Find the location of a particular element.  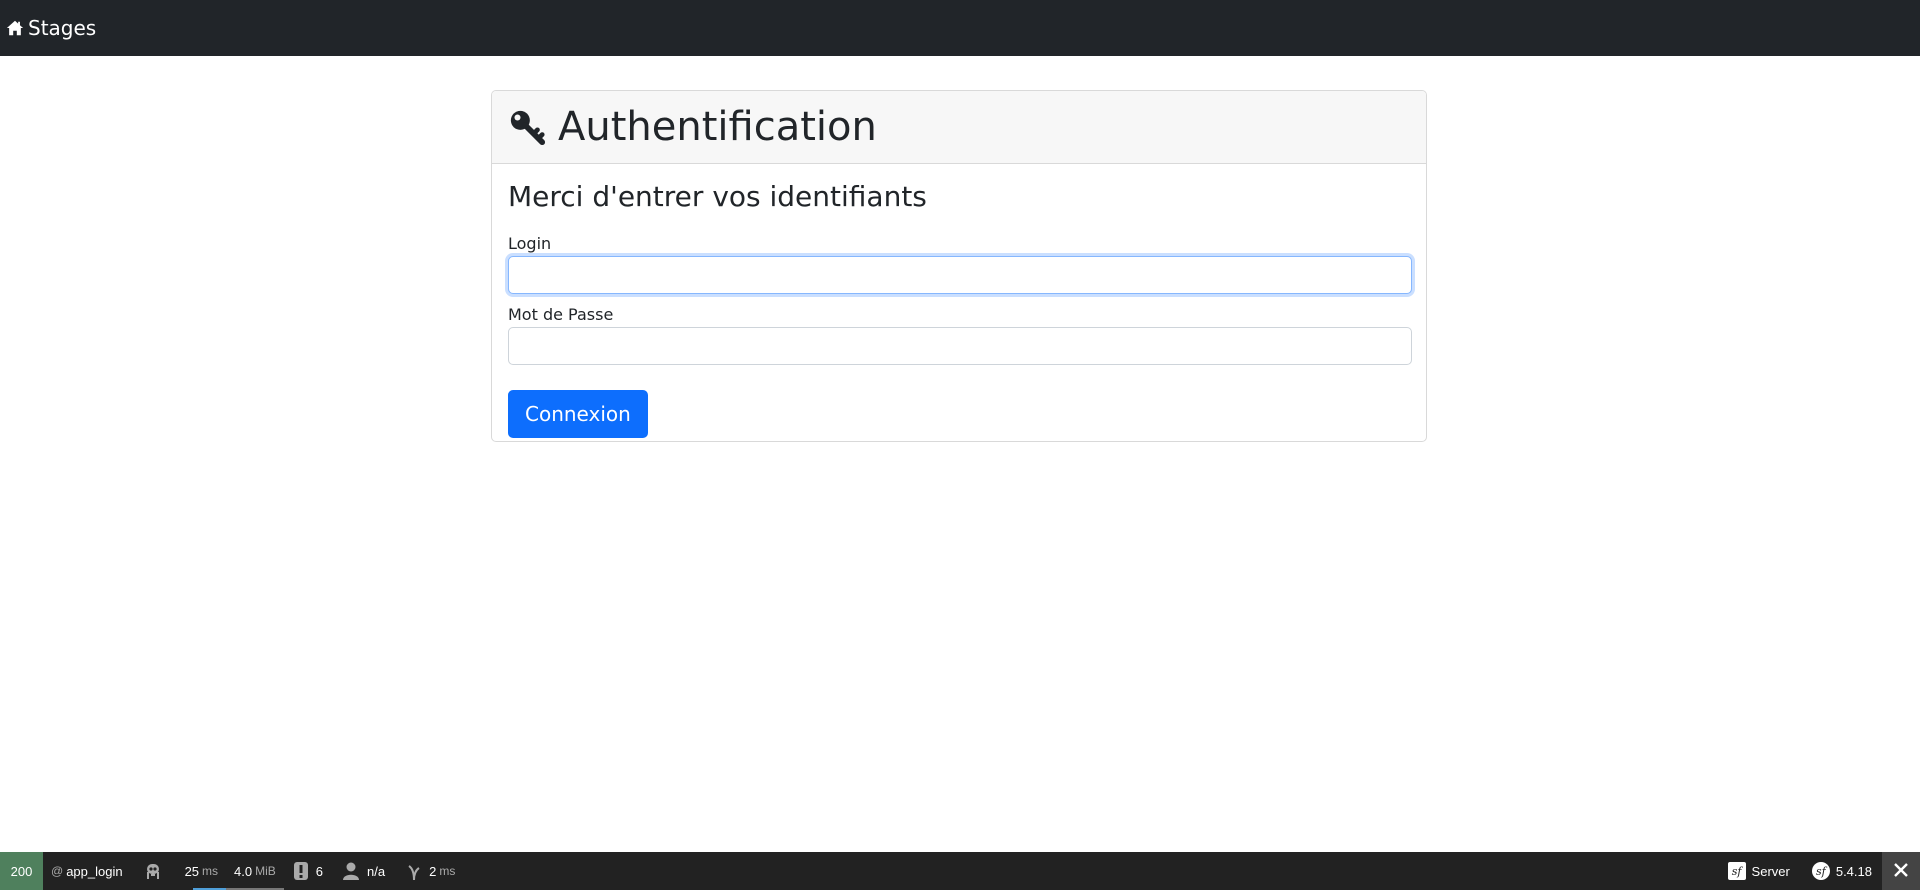

brand-link: Stages is located at coordinates (51, 28).